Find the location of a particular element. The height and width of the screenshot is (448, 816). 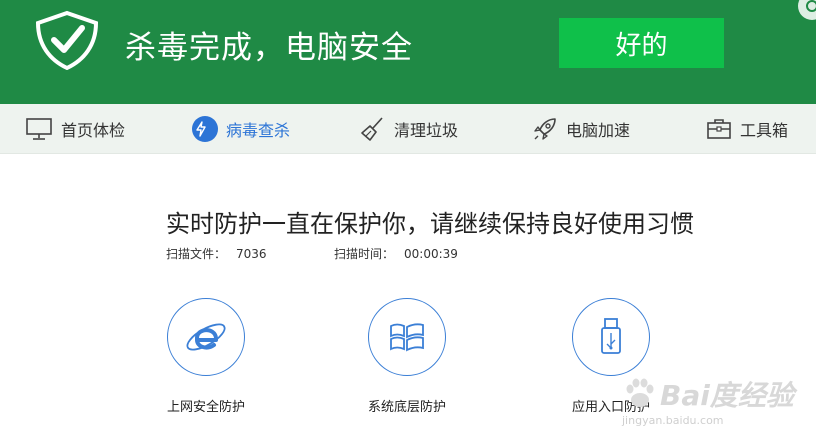

nav-item-toolbox: 工具箱 is located at coordinates (747, 128).